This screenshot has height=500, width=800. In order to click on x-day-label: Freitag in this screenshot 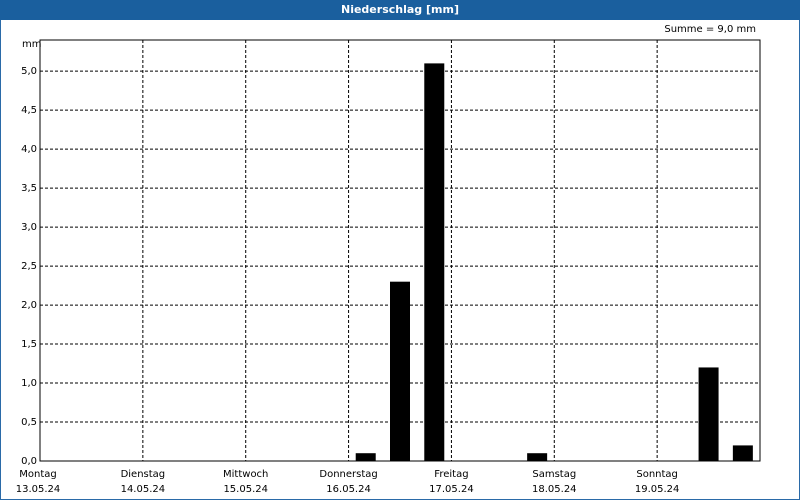, I will do `click(451, 474)`.